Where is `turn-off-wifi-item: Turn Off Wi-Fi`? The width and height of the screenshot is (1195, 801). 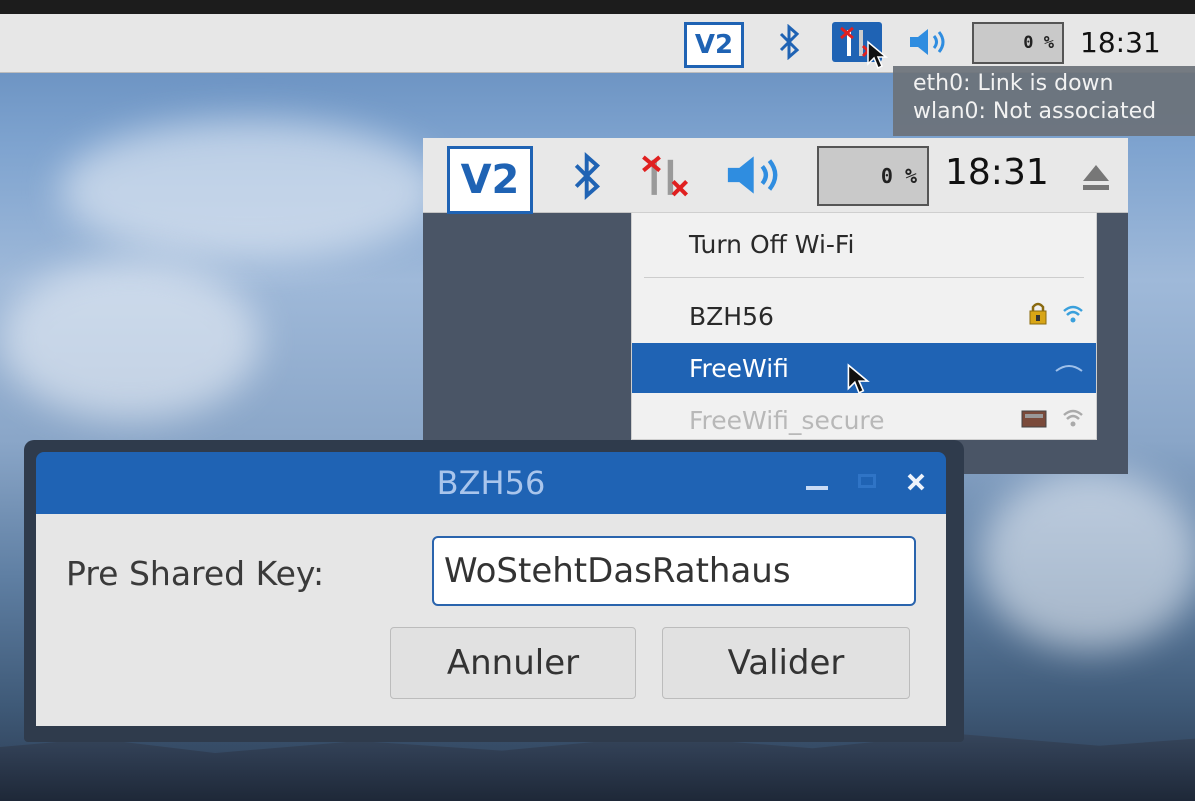
turn-off-wifi-item: Turn Off Wi-Fi is located at coordinates (864, 244).